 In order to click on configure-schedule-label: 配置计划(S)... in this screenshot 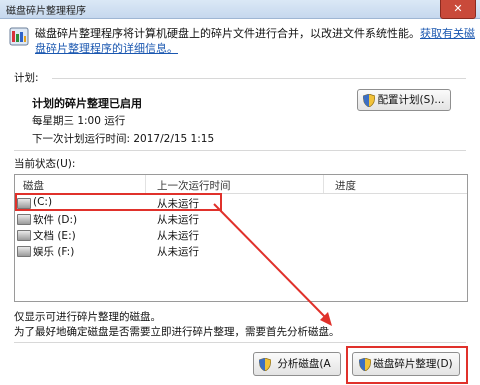, I will do `click(411, 100)`.